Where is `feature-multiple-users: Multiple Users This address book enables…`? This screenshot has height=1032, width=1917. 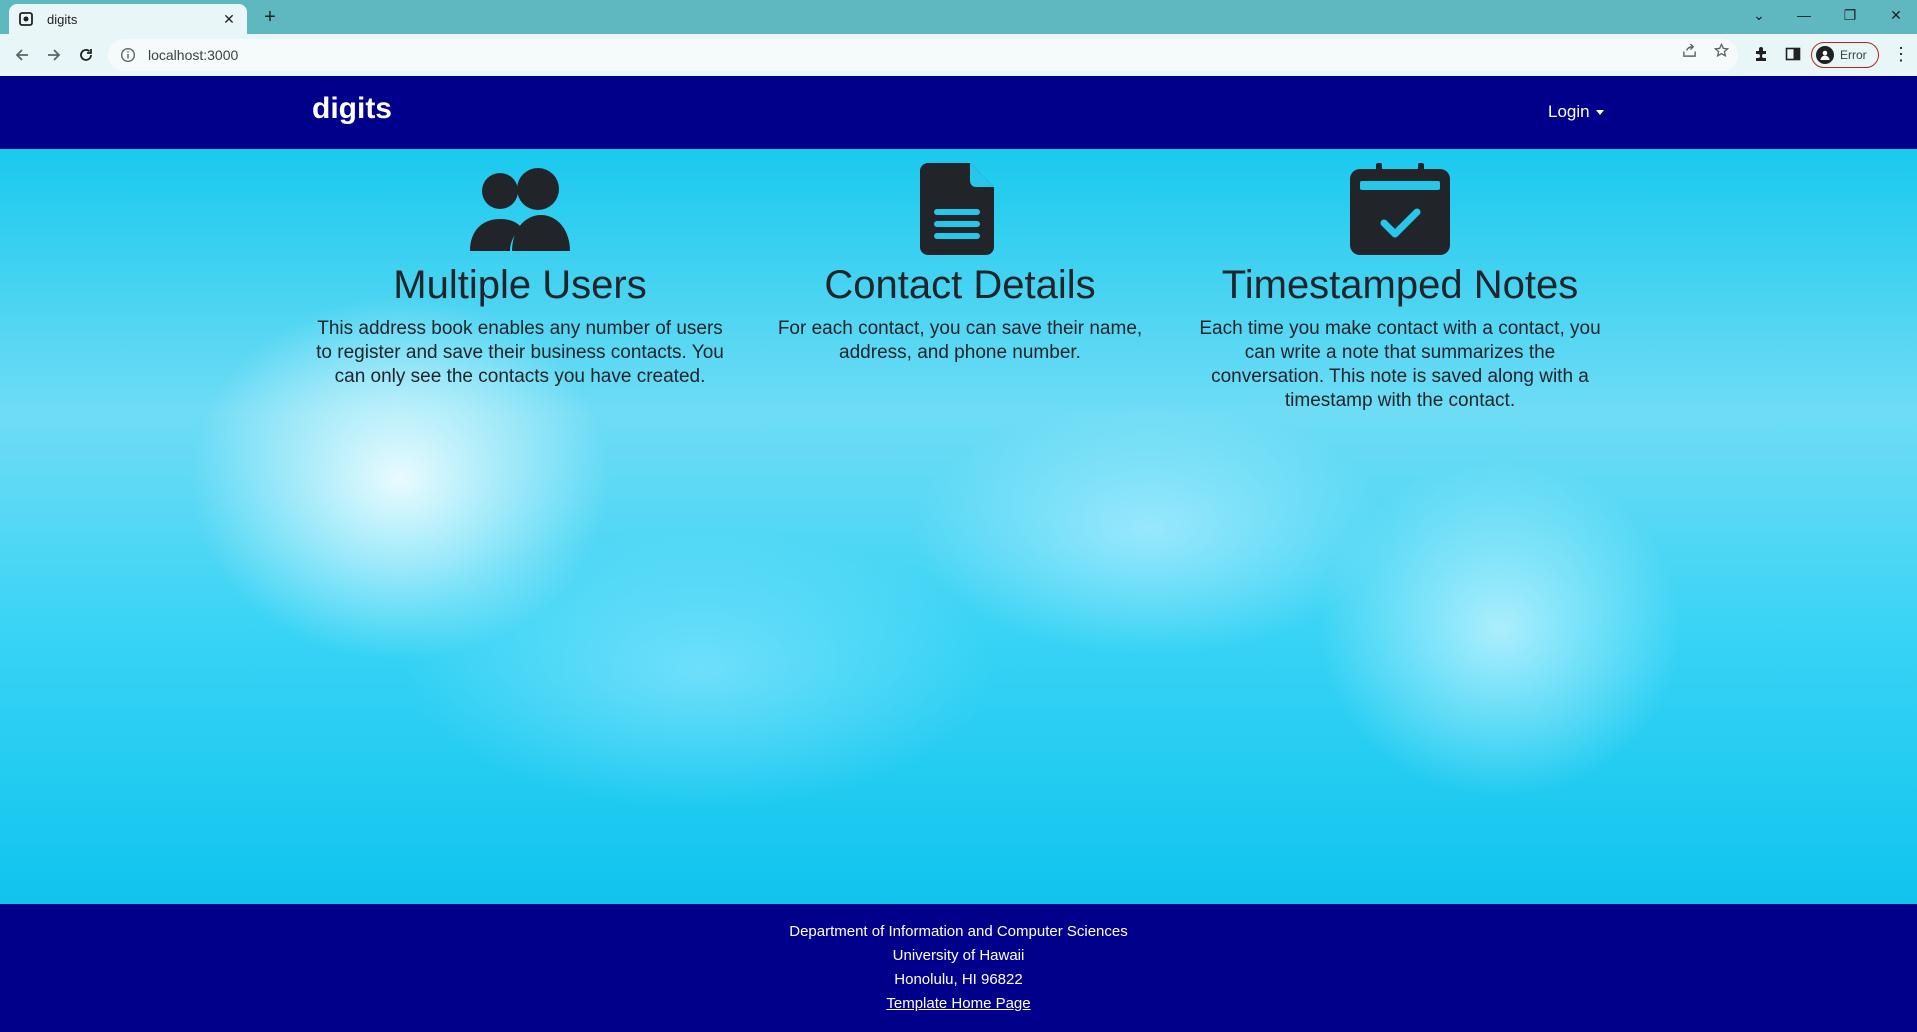 feature-multiple-users: Multiple Users This address book enables… is located at coordinates (520, 276).